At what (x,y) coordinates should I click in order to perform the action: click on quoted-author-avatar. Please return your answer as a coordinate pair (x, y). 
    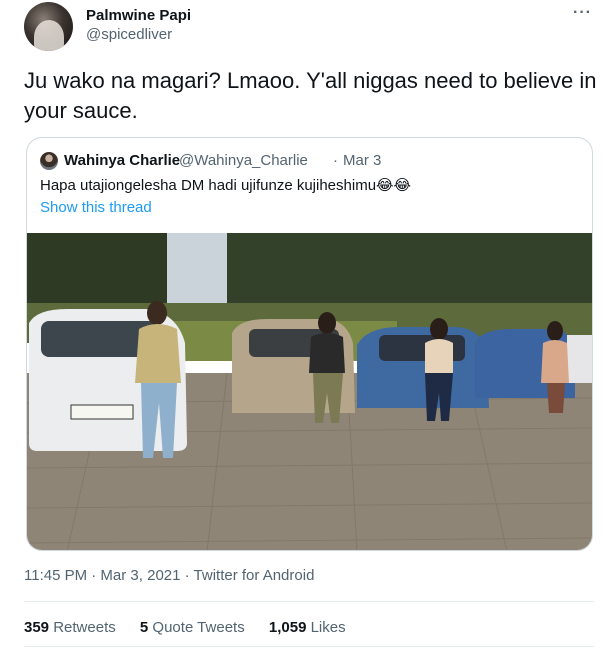
    Looking at the image, I should click on (49, 161).